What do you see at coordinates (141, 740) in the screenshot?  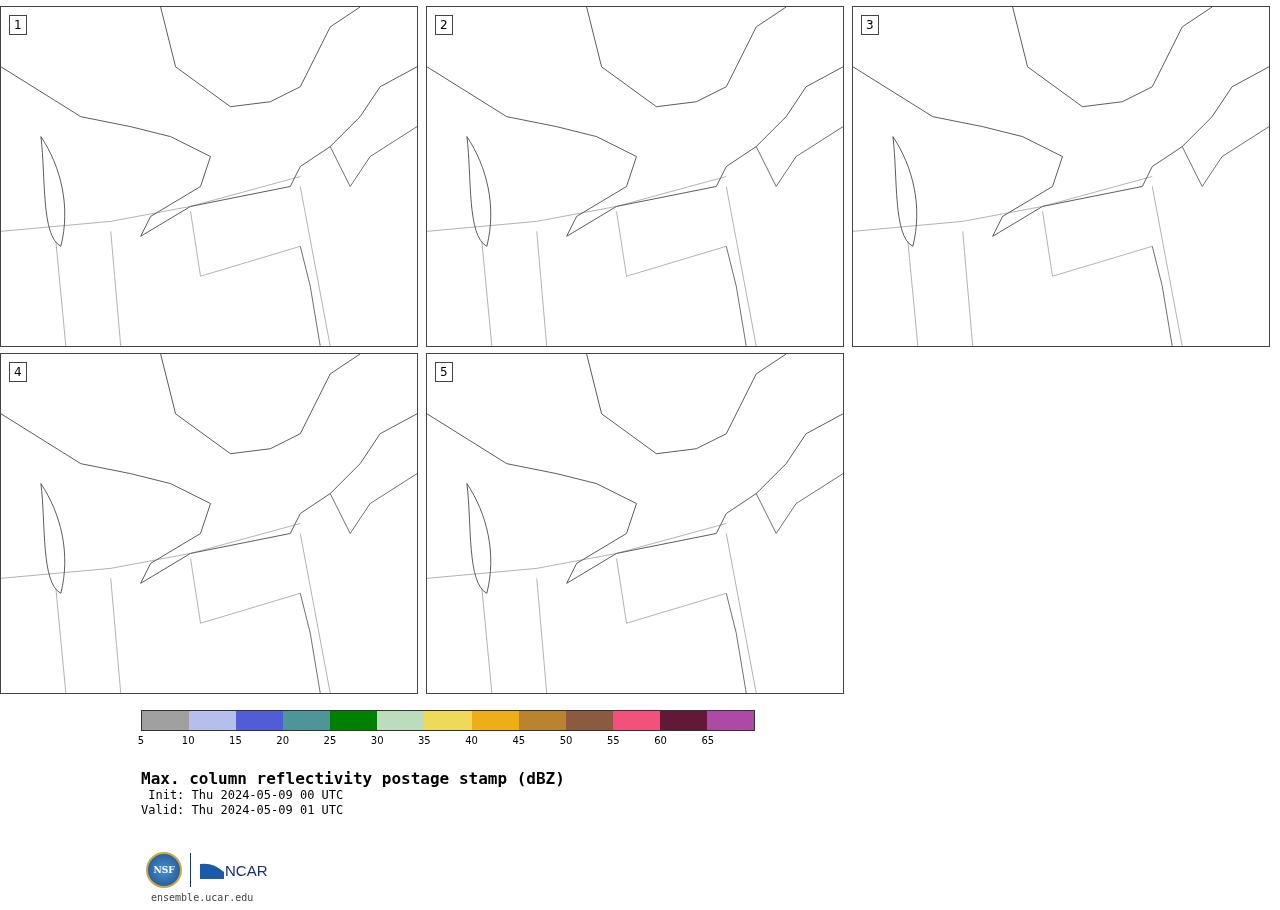 I see `tick-label: 5` at bounding box center [141, 740].